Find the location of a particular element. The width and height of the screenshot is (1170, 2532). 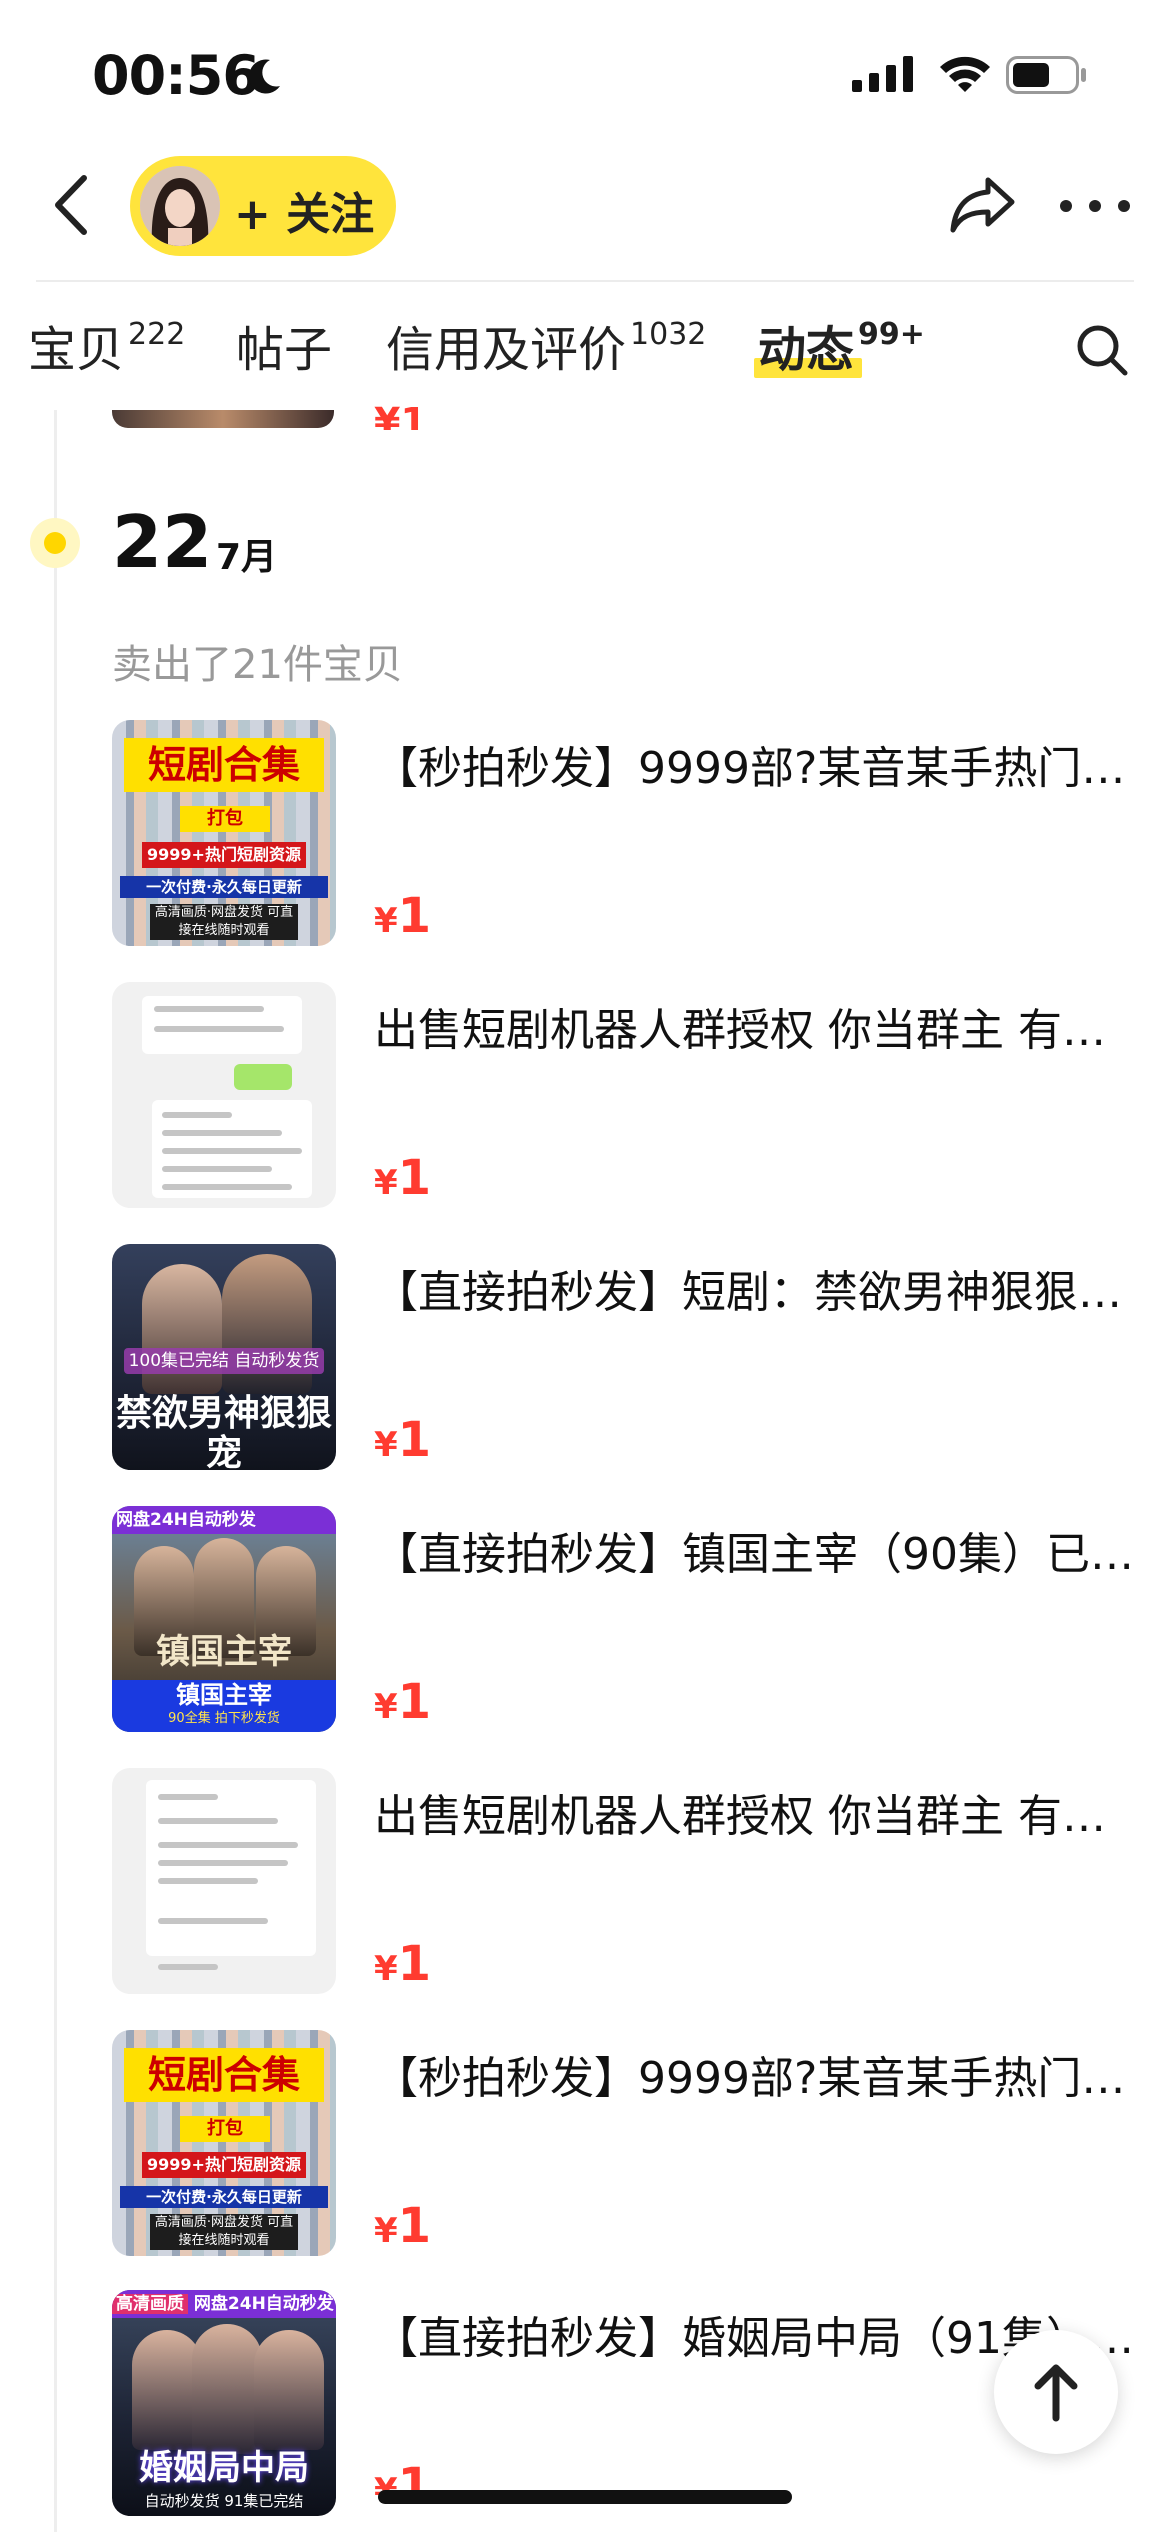

date-month: 7月 is located at coordinates (247, 557).